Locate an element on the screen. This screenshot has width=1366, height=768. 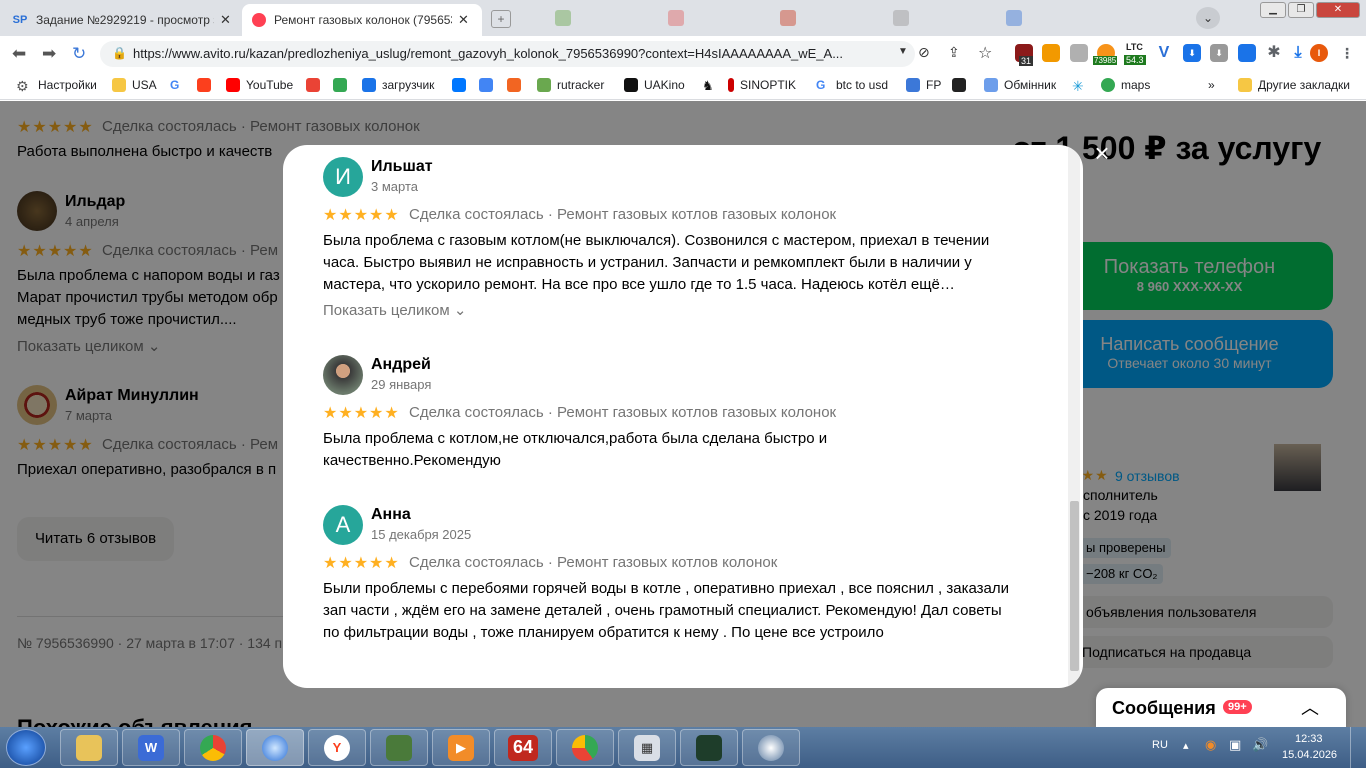
bookmark-sinoptik: SINOPTIK is located at coordinates (762, 85).